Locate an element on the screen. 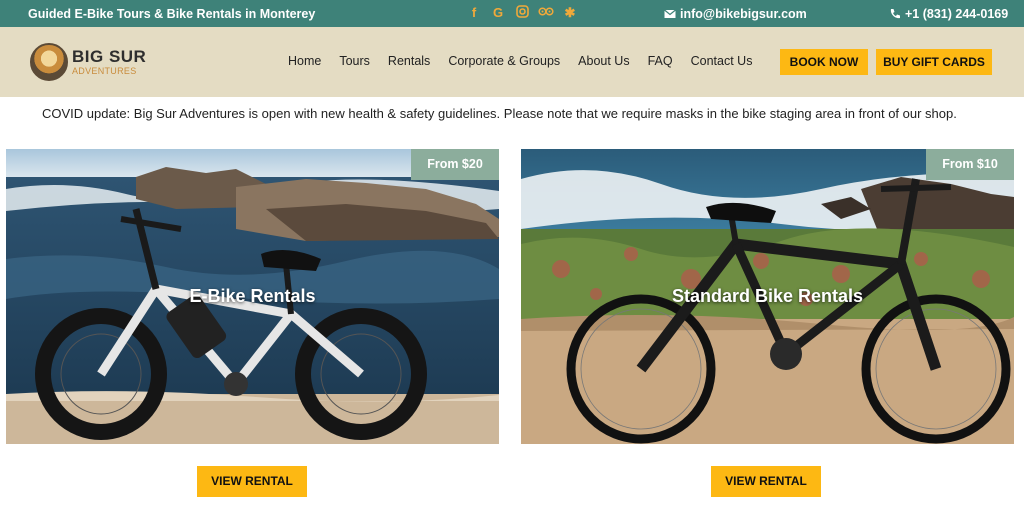 The width and height of the screenshot is (1024, 507). logo-line1: BIG SUR is located at coordinates (109, 56).